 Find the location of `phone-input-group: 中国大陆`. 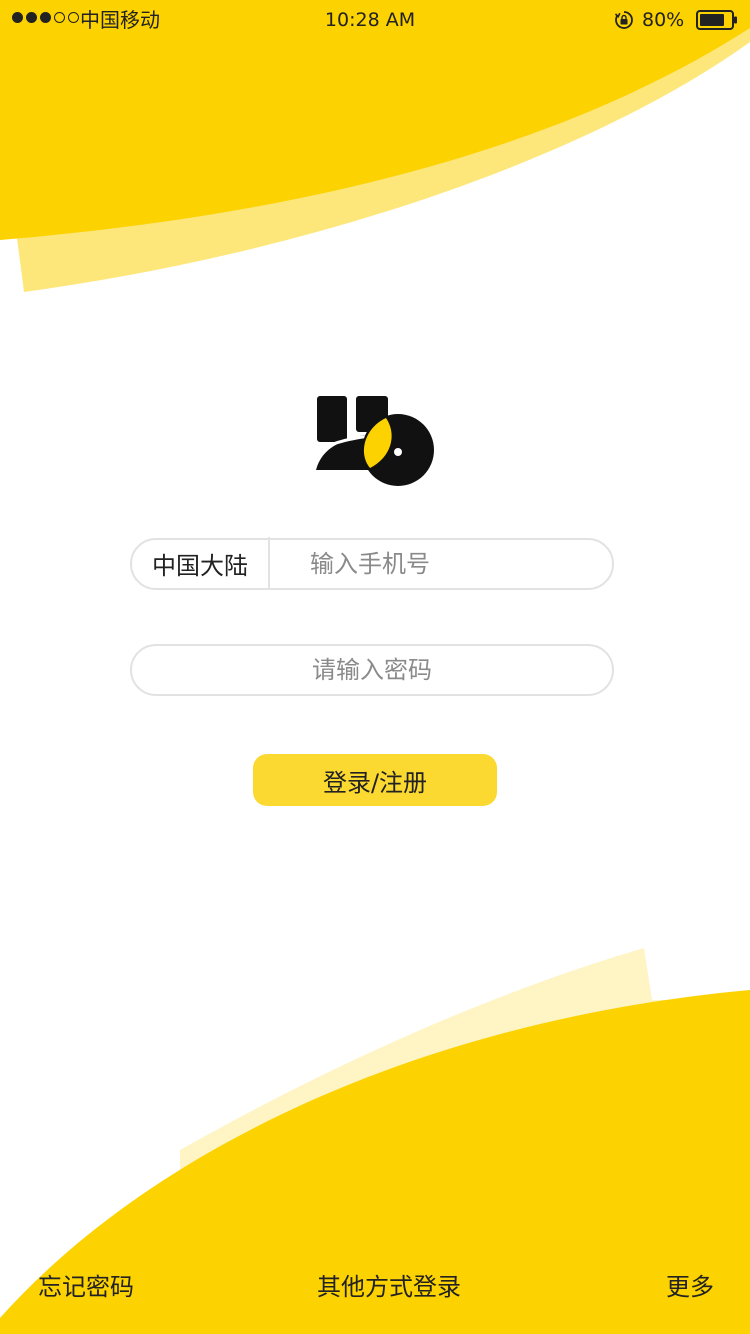

phone-input-group: 中国大陆 is located at coordinates (372, 563).